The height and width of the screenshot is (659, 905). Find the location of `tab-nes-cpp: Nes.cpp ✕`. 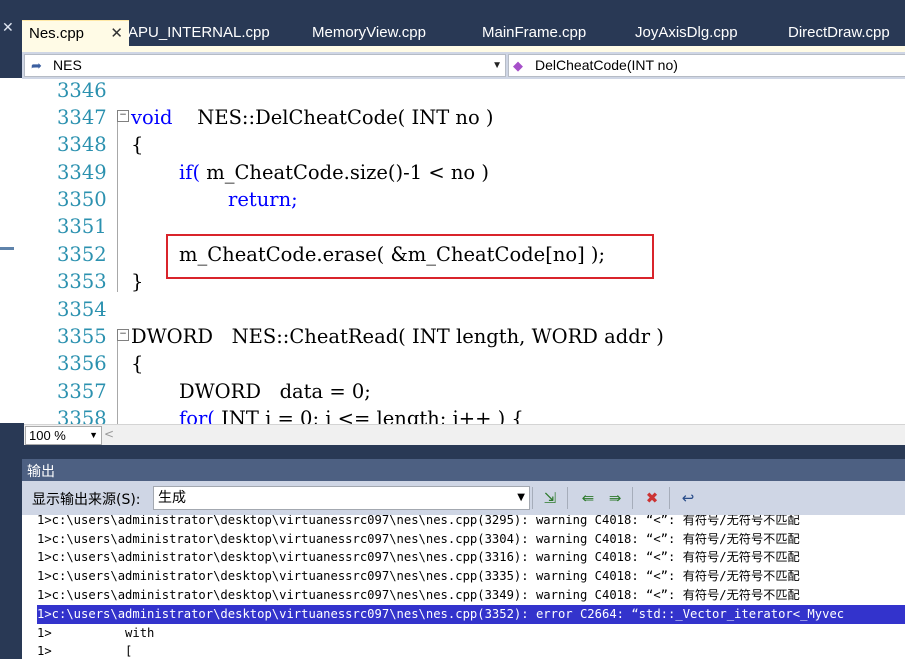

tab-nes-cpp: Nes.cpp ✕ is located at coordinates (75, 33).